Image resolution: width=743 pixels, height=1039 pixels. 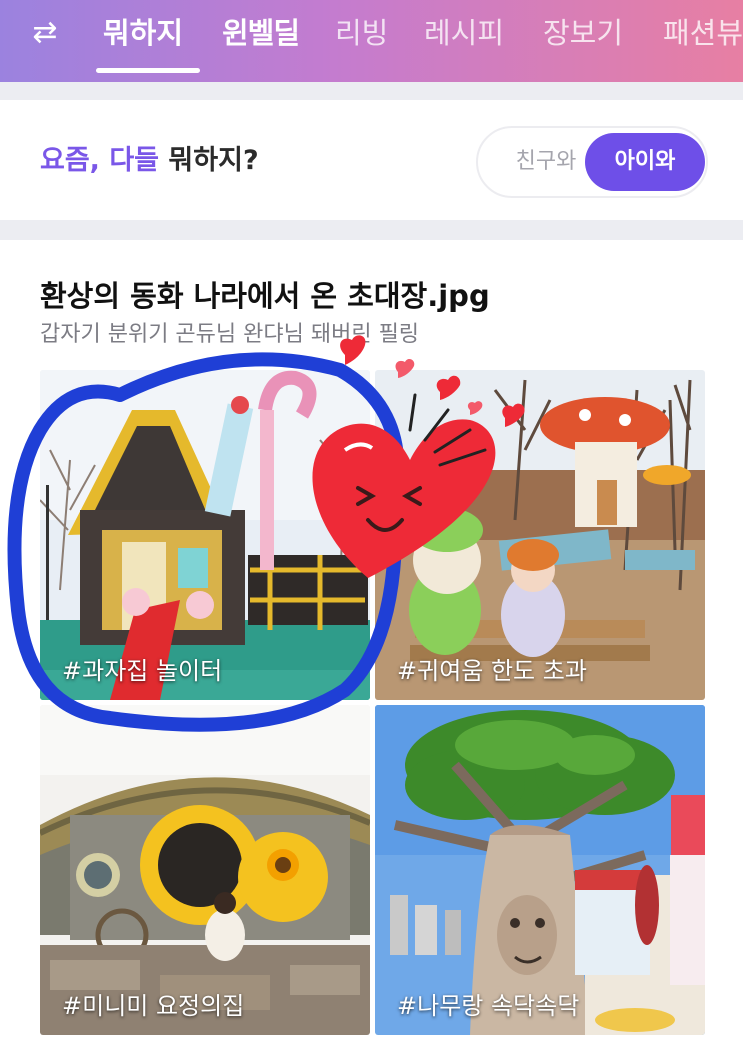 What do you see at coordinates (371, 160) in the screenshot?
I see `section-header-card: 요즘, 다들 뭐하지? 친구와 아이와` at bounding box center [371, 160].